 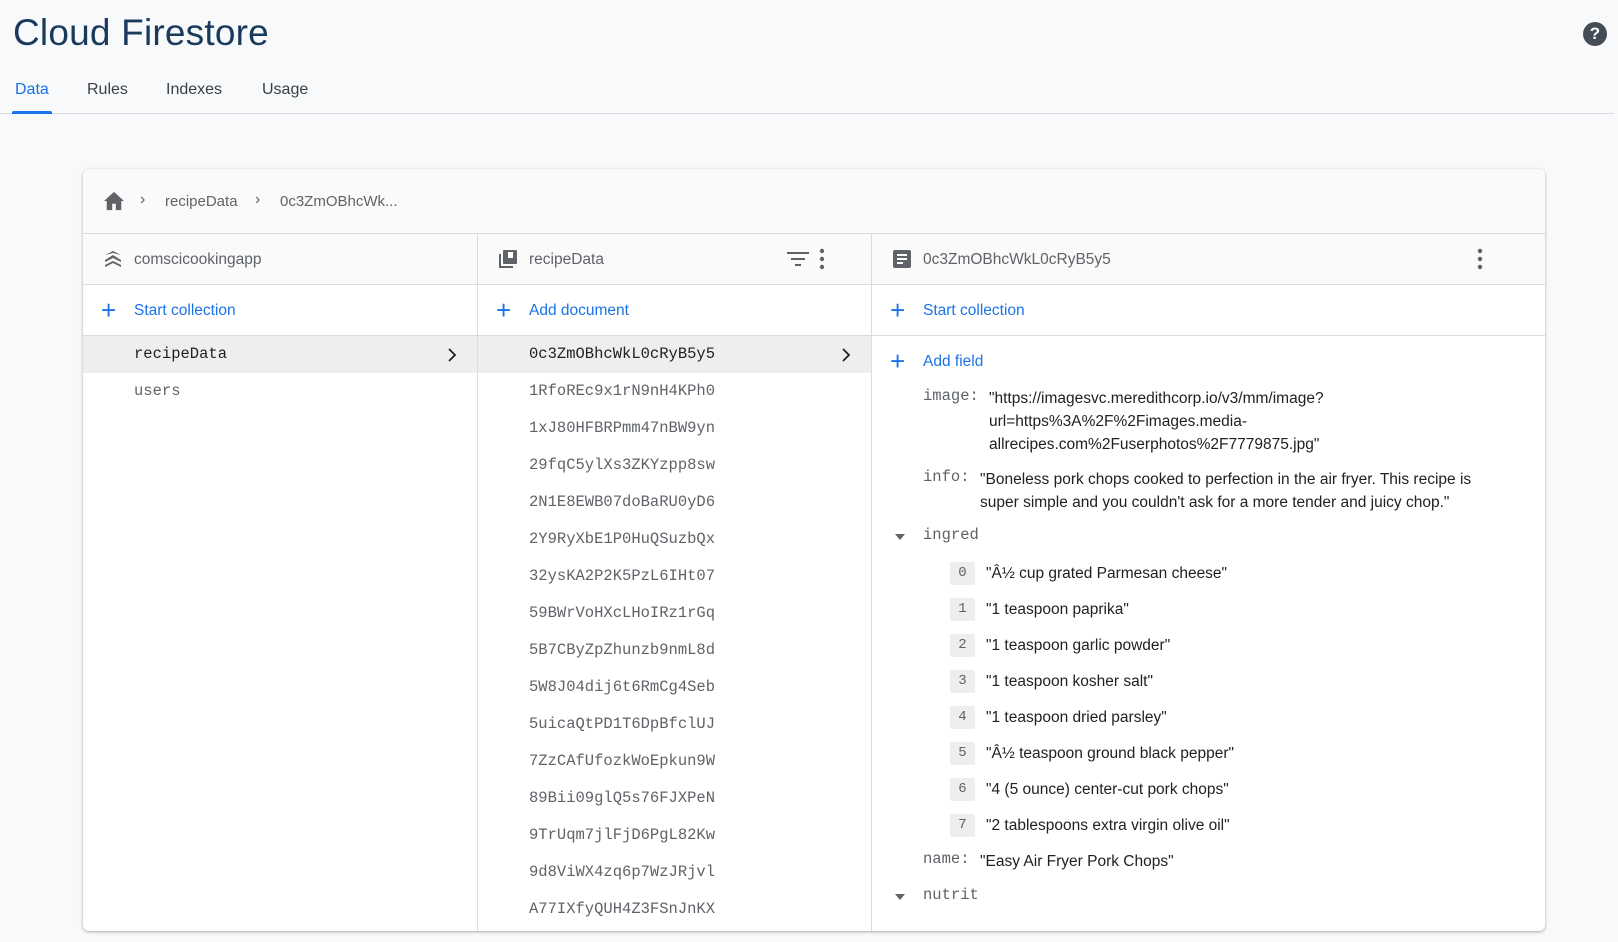 I want to click on start-subcollection-button: + Start collection, so click(x=1208, y=310).